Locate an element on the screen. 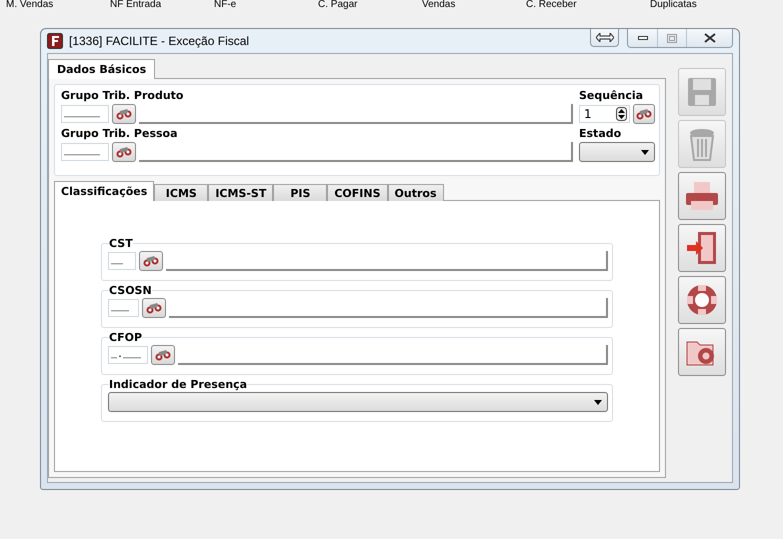 The width and height of the screenshot is (783, 539). tab: Dados Básicos is located at coordinates (102, 69).